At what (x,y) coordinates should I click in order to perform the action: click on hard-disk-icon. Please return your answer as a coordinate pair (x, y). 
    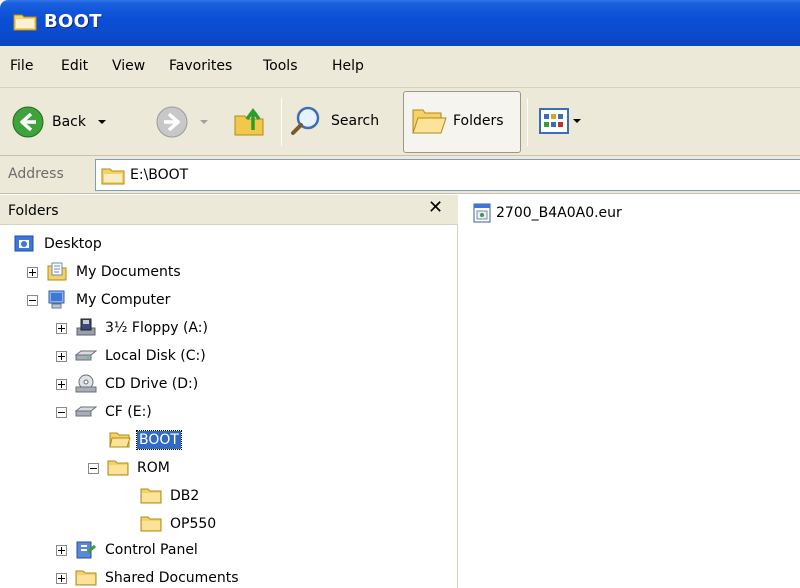
    Looking at the image, I should click on (86, 355).